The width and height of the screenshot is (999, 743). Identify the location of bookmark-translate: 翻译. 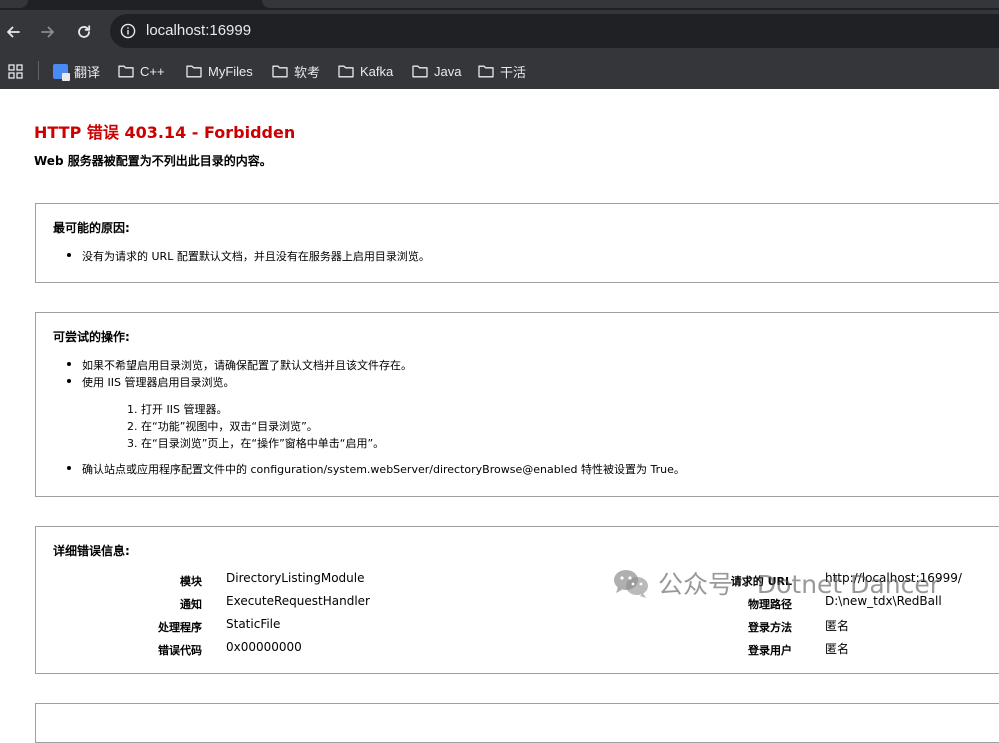
(76, 71).